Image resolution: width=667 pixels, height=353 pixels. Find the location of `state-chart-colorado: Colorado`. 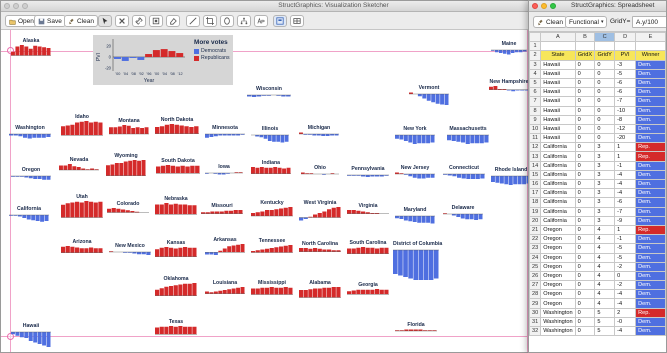

state-chart-colorado: Colorado is located at coordinates (128, 208).